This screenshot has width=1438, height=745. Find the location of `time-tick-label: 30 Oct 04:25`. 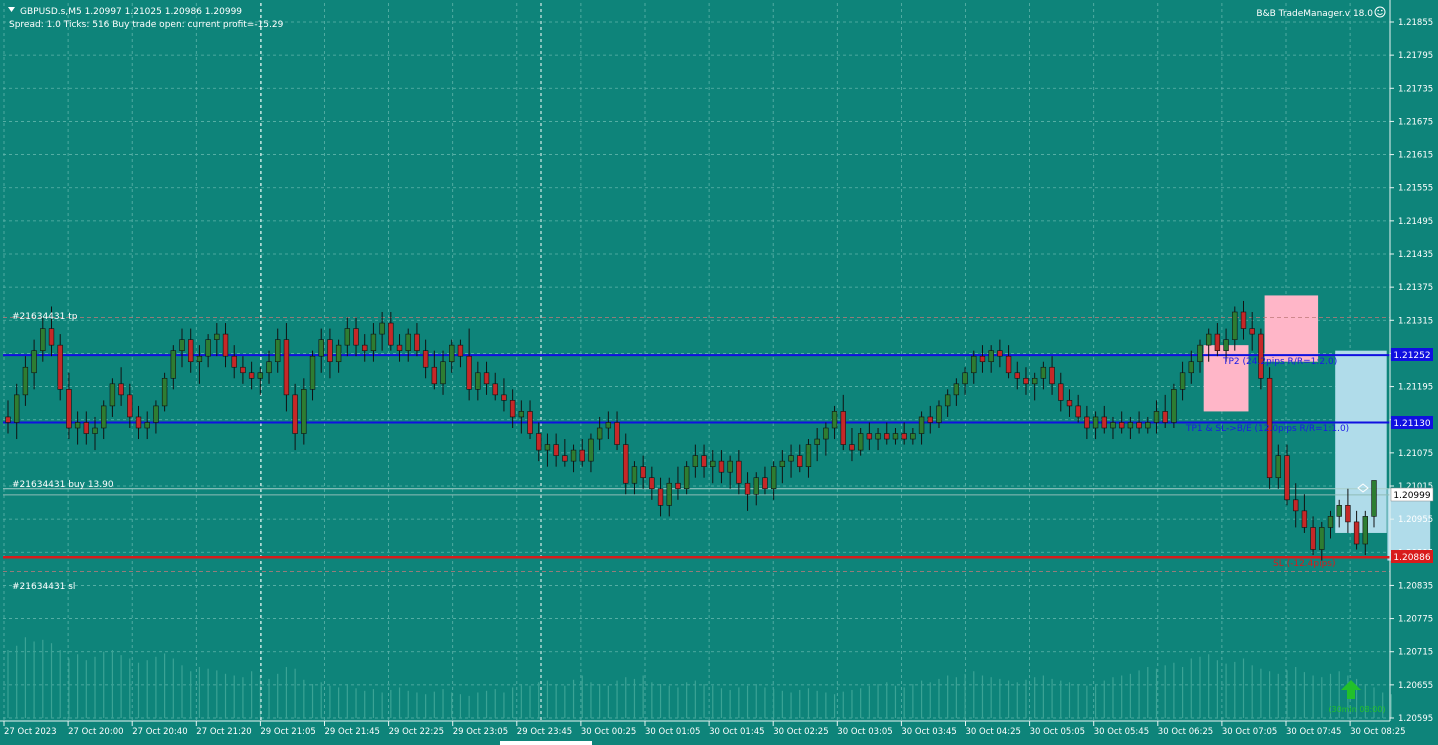

time-tick-label: 30 Oct 04:25 is located at coordinates (993, 732).